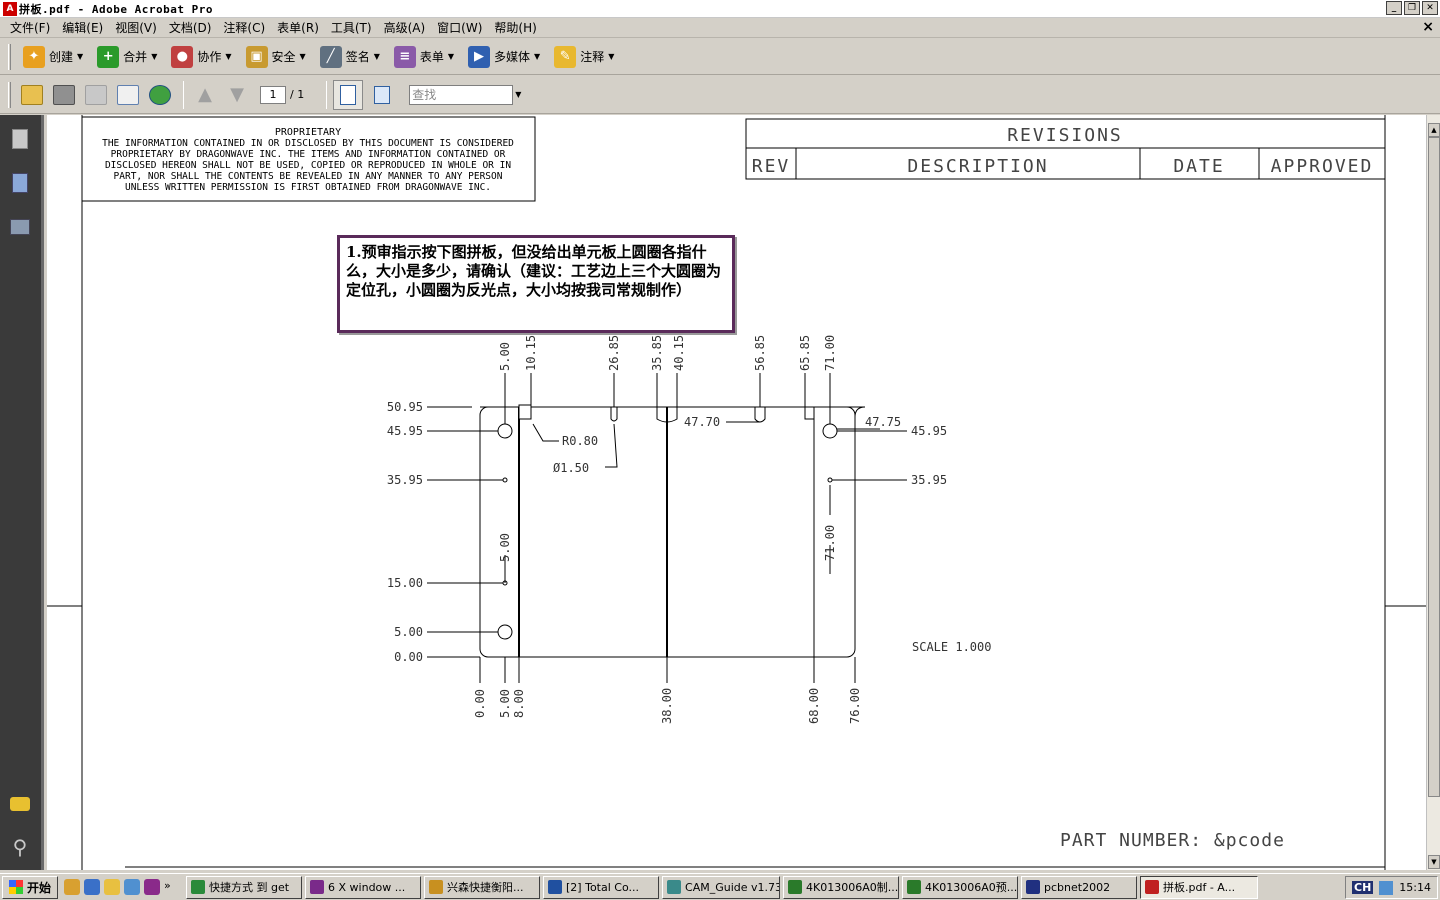  What do you see at coordinates (1434, 467) in the screenshot?
I see `scroll-thumb` at bounding box center [1434, 467].